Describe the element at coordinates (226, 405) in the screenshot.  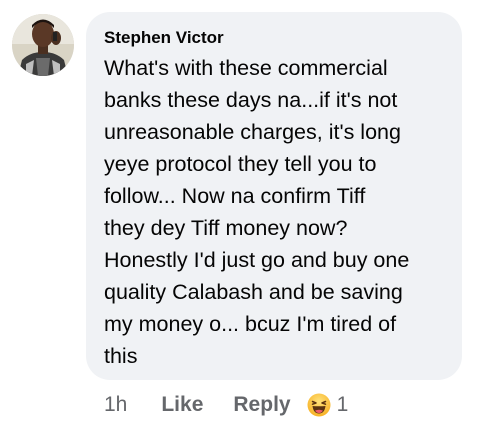
I see `comment-actions: 1h Like Reply 1` at that location.